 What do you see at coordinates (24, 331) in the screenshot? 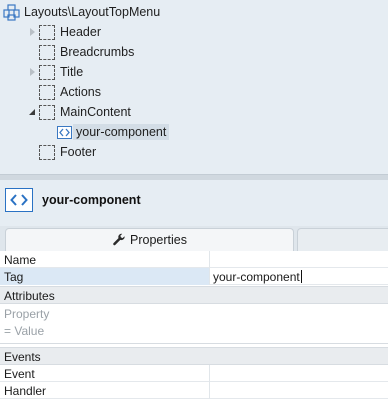
I see `attribute-value-placeholder: = Value` at bounding box center [24, 331].